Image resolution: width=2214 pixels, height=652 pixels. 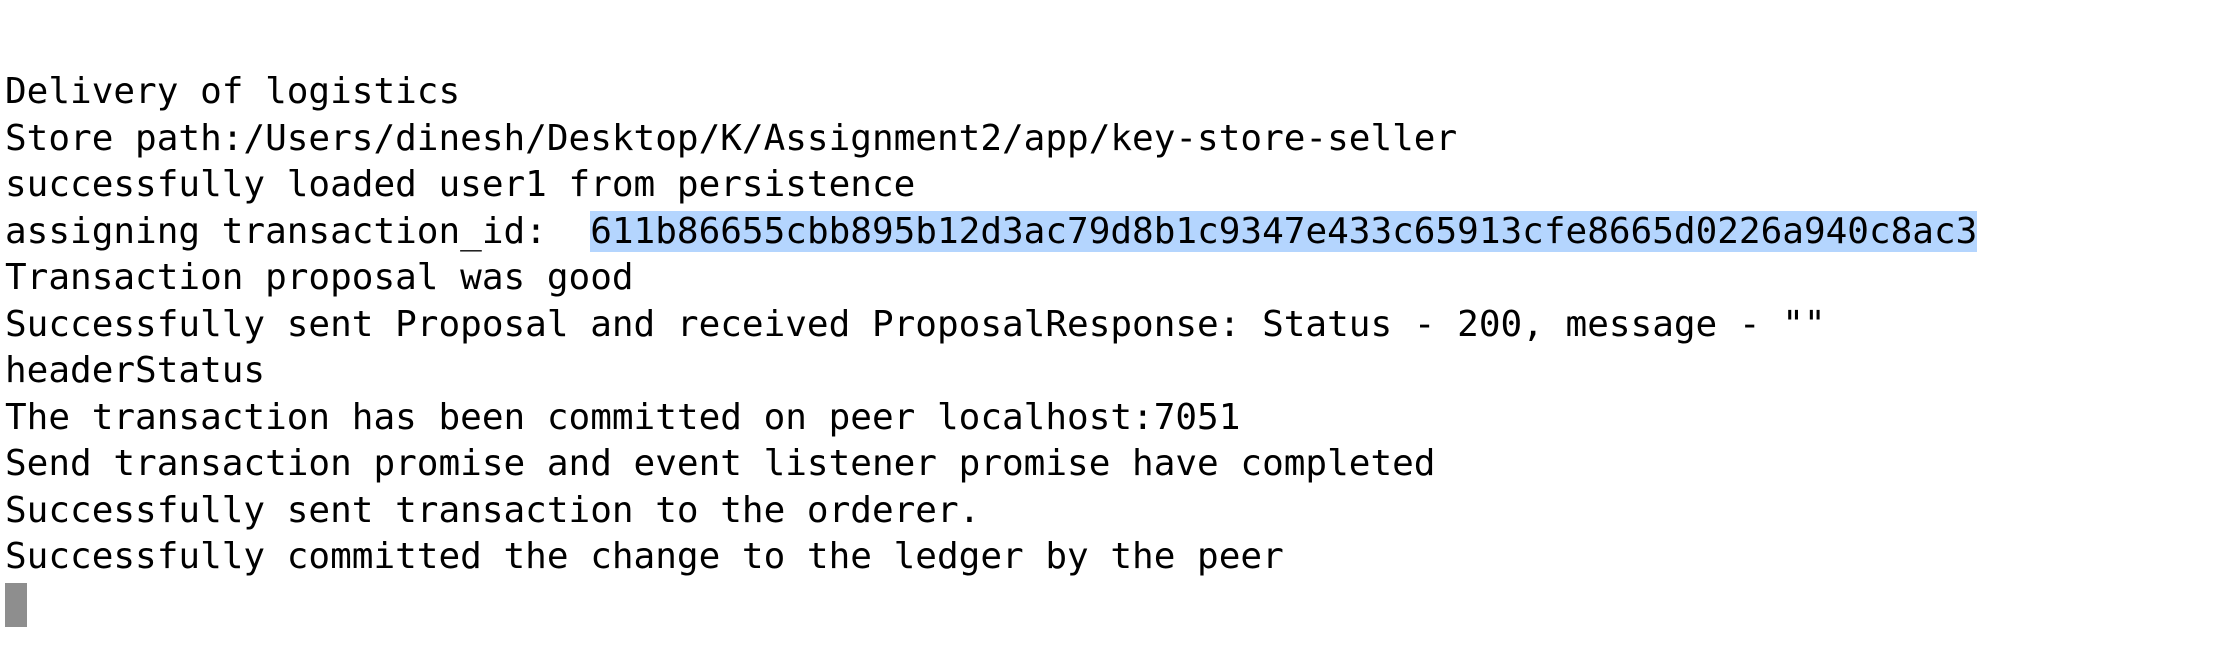 What do you see at coordinates (135, 370) in the screenshot?
I see `output-line: headerStatus` at bounding box center [135, 370].